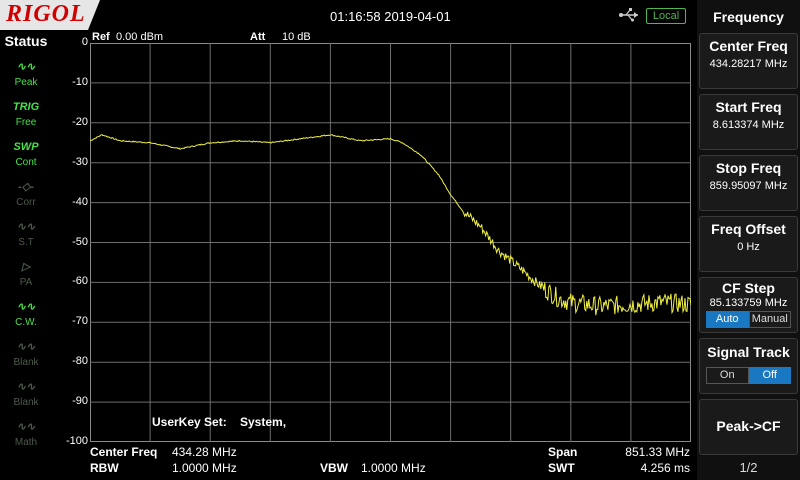  Describe the element at coordinates (390, 16) in the screenshot. I see `datetime-display: 01:16:58 2019-04-01` at that location.